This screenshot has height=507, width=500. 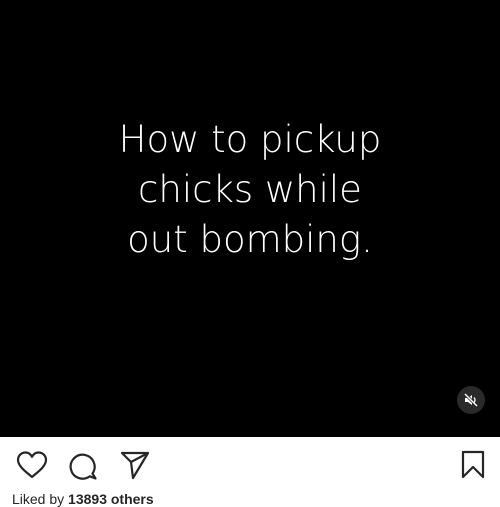 I want to click on caption-line: chicks while, so click(x=250, y=189).